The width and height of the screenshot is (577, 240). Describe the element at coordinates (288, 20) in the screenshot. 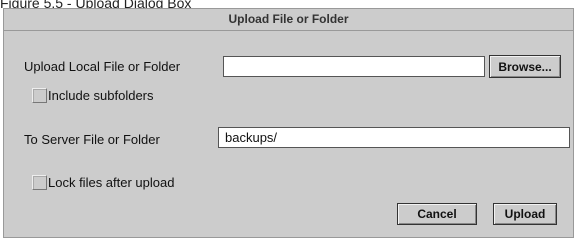

I see `dialog-title: Upload File or Folder` at that location.